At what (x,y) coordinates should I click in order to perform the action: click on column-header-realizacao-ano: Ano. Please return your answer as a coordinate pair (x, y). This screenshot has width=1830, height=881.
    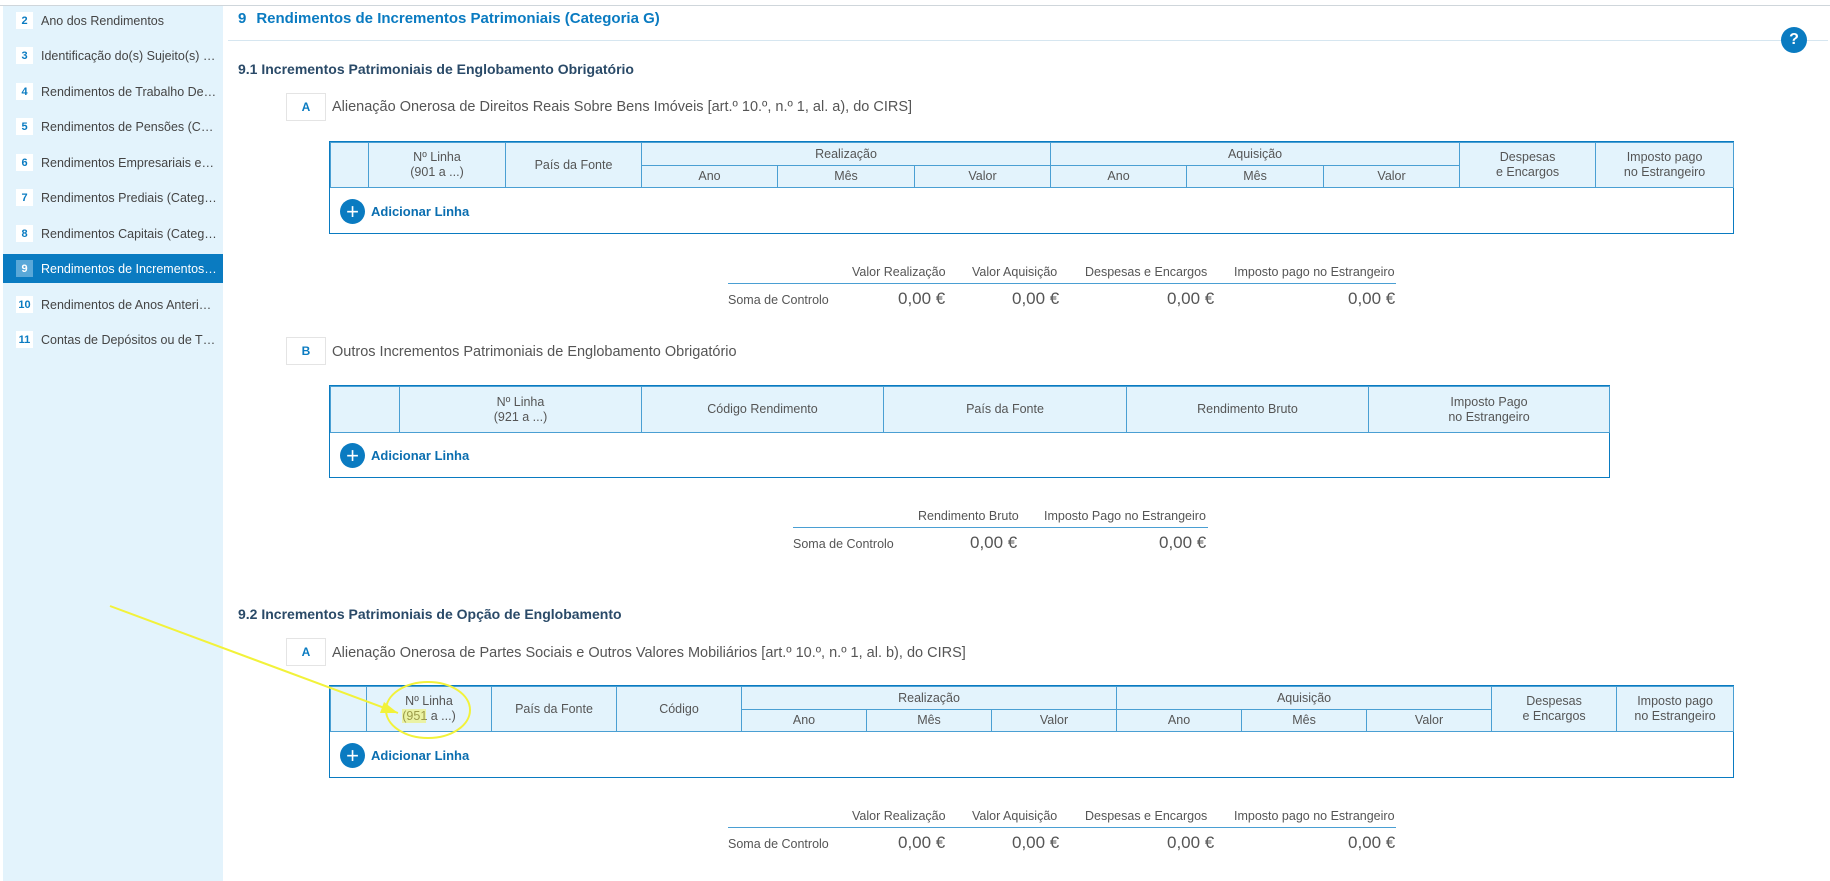
    Looking at the image, I should click on (709, 176).